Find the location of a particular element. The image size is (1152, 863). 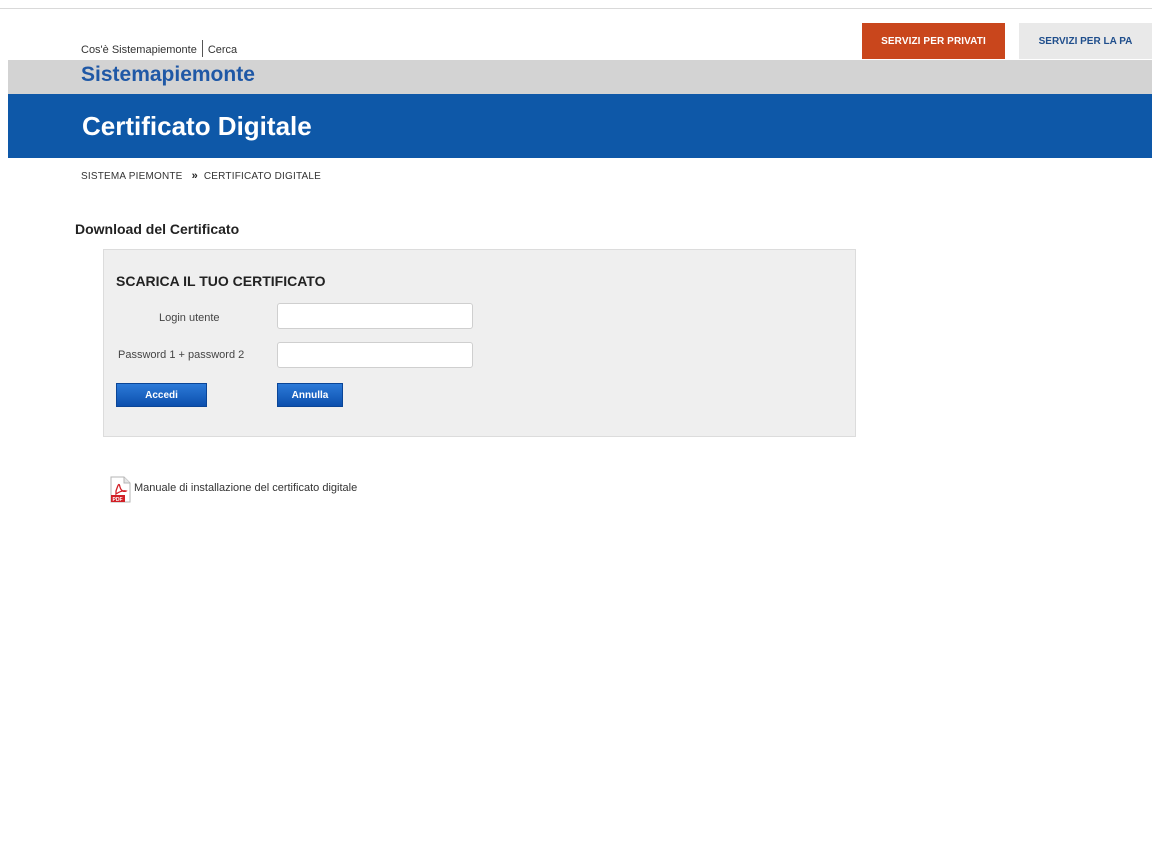

svg-text: PDF is located at coordinates (118, 500).